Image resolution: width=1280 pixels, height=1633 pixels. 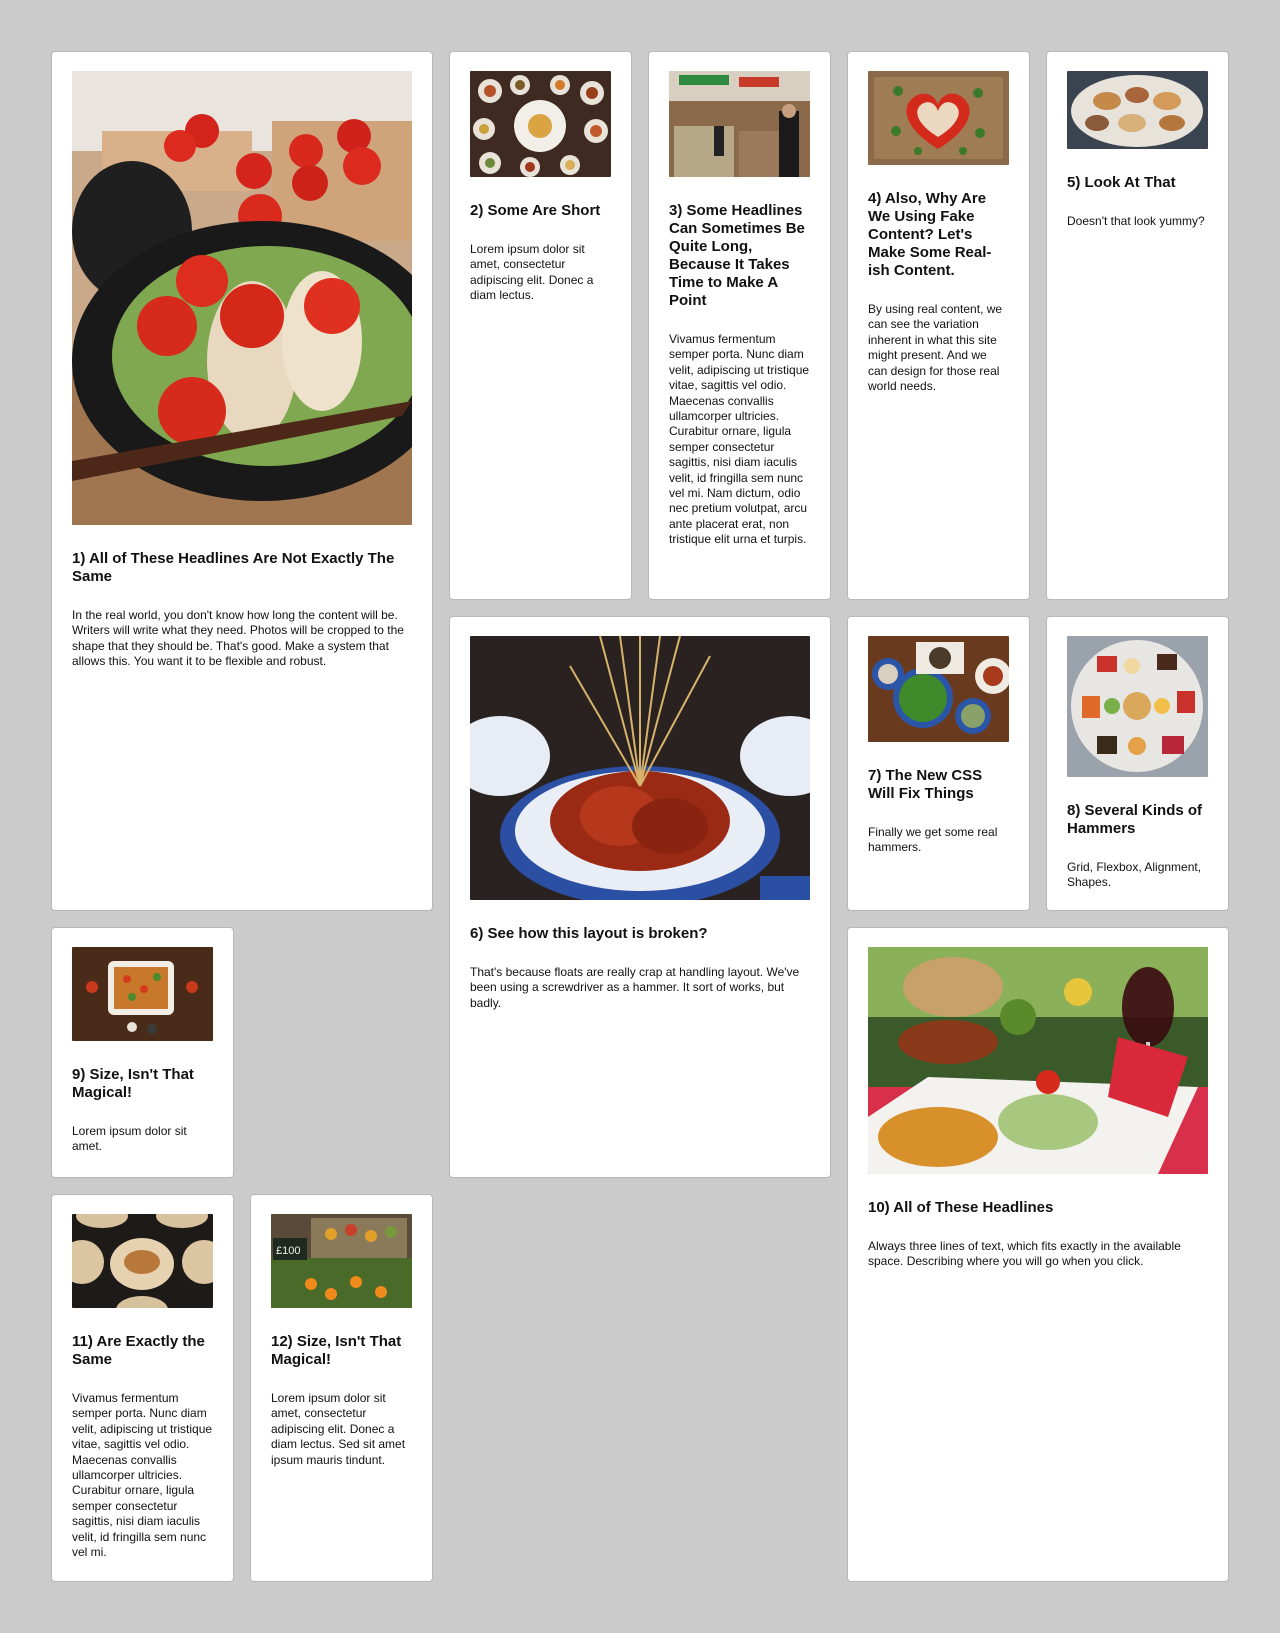 I want to click on card-body: Finally we get some real hammers., so click(x=933, y=840).